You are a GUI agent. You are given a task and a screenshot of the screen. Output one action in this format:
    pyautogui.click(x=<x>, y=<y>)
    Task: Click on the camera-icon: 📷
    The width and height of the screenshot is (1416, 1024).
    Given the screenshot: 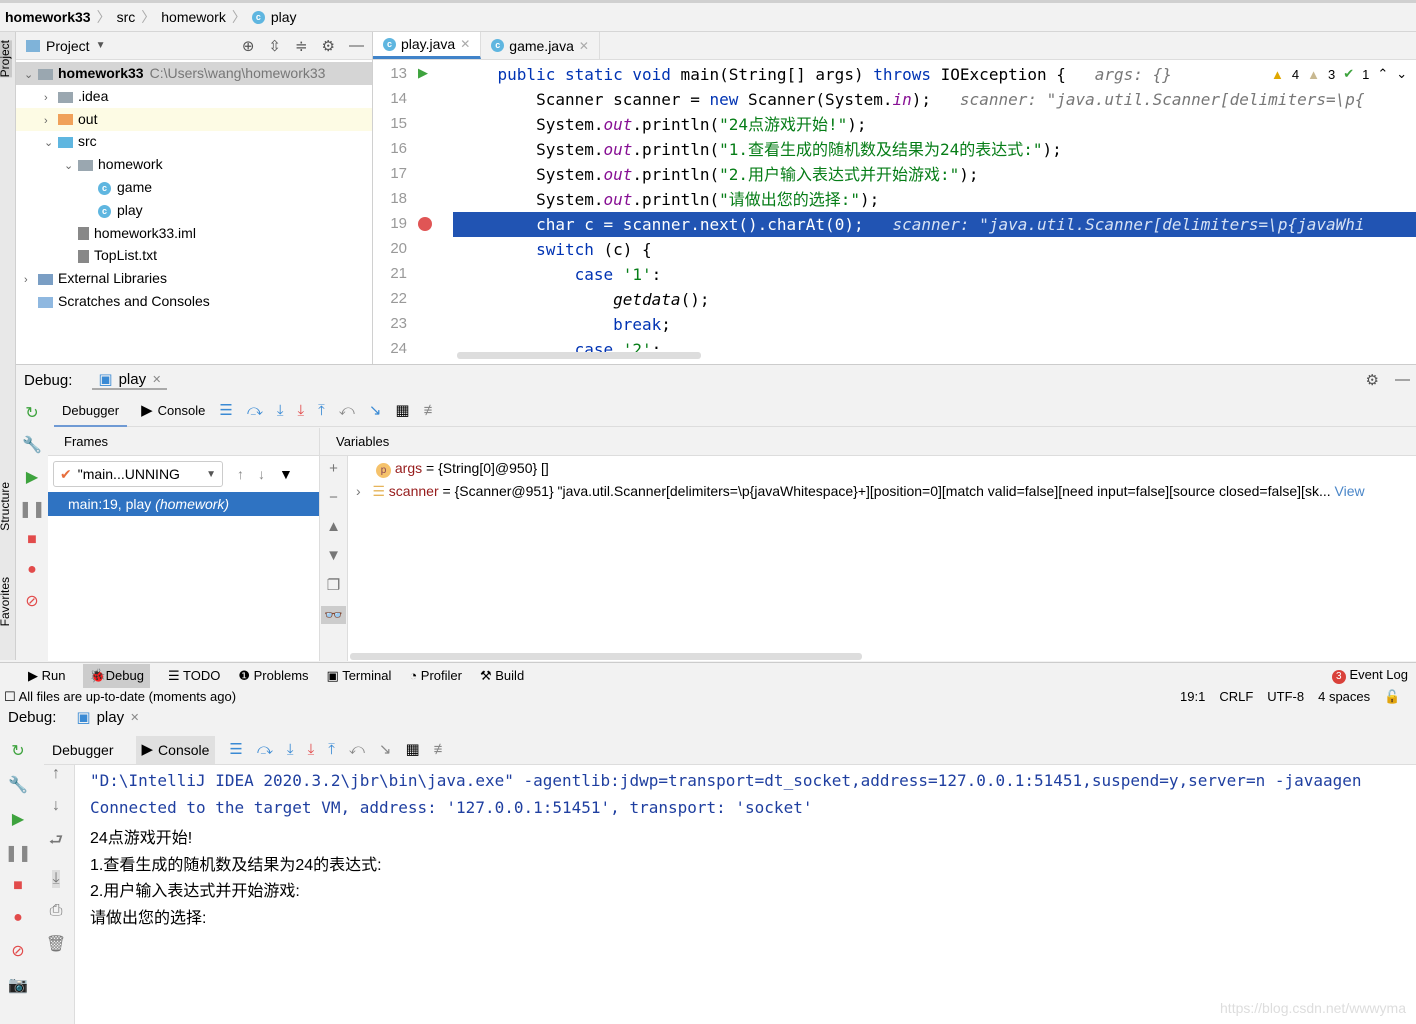 What is the action you would take?
    pyautogui.click(x=18, y=985)
    